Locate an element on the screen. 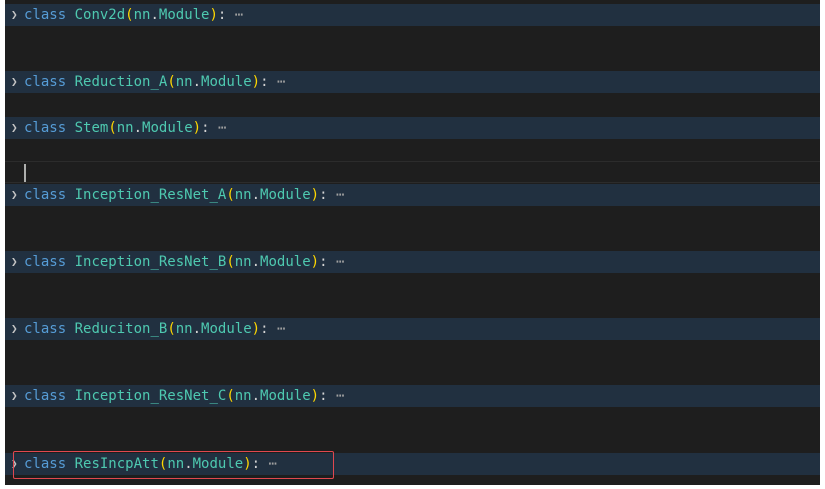 The height and width of the screenshot is (489, 825). class-name: Reduciton_B is located at coordinates (121, 329).